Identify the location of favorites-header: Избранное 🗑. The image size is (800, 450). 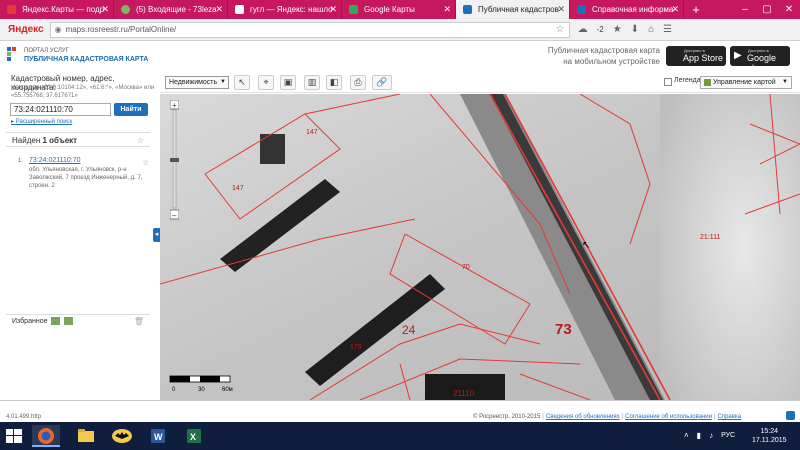
(78, 321).